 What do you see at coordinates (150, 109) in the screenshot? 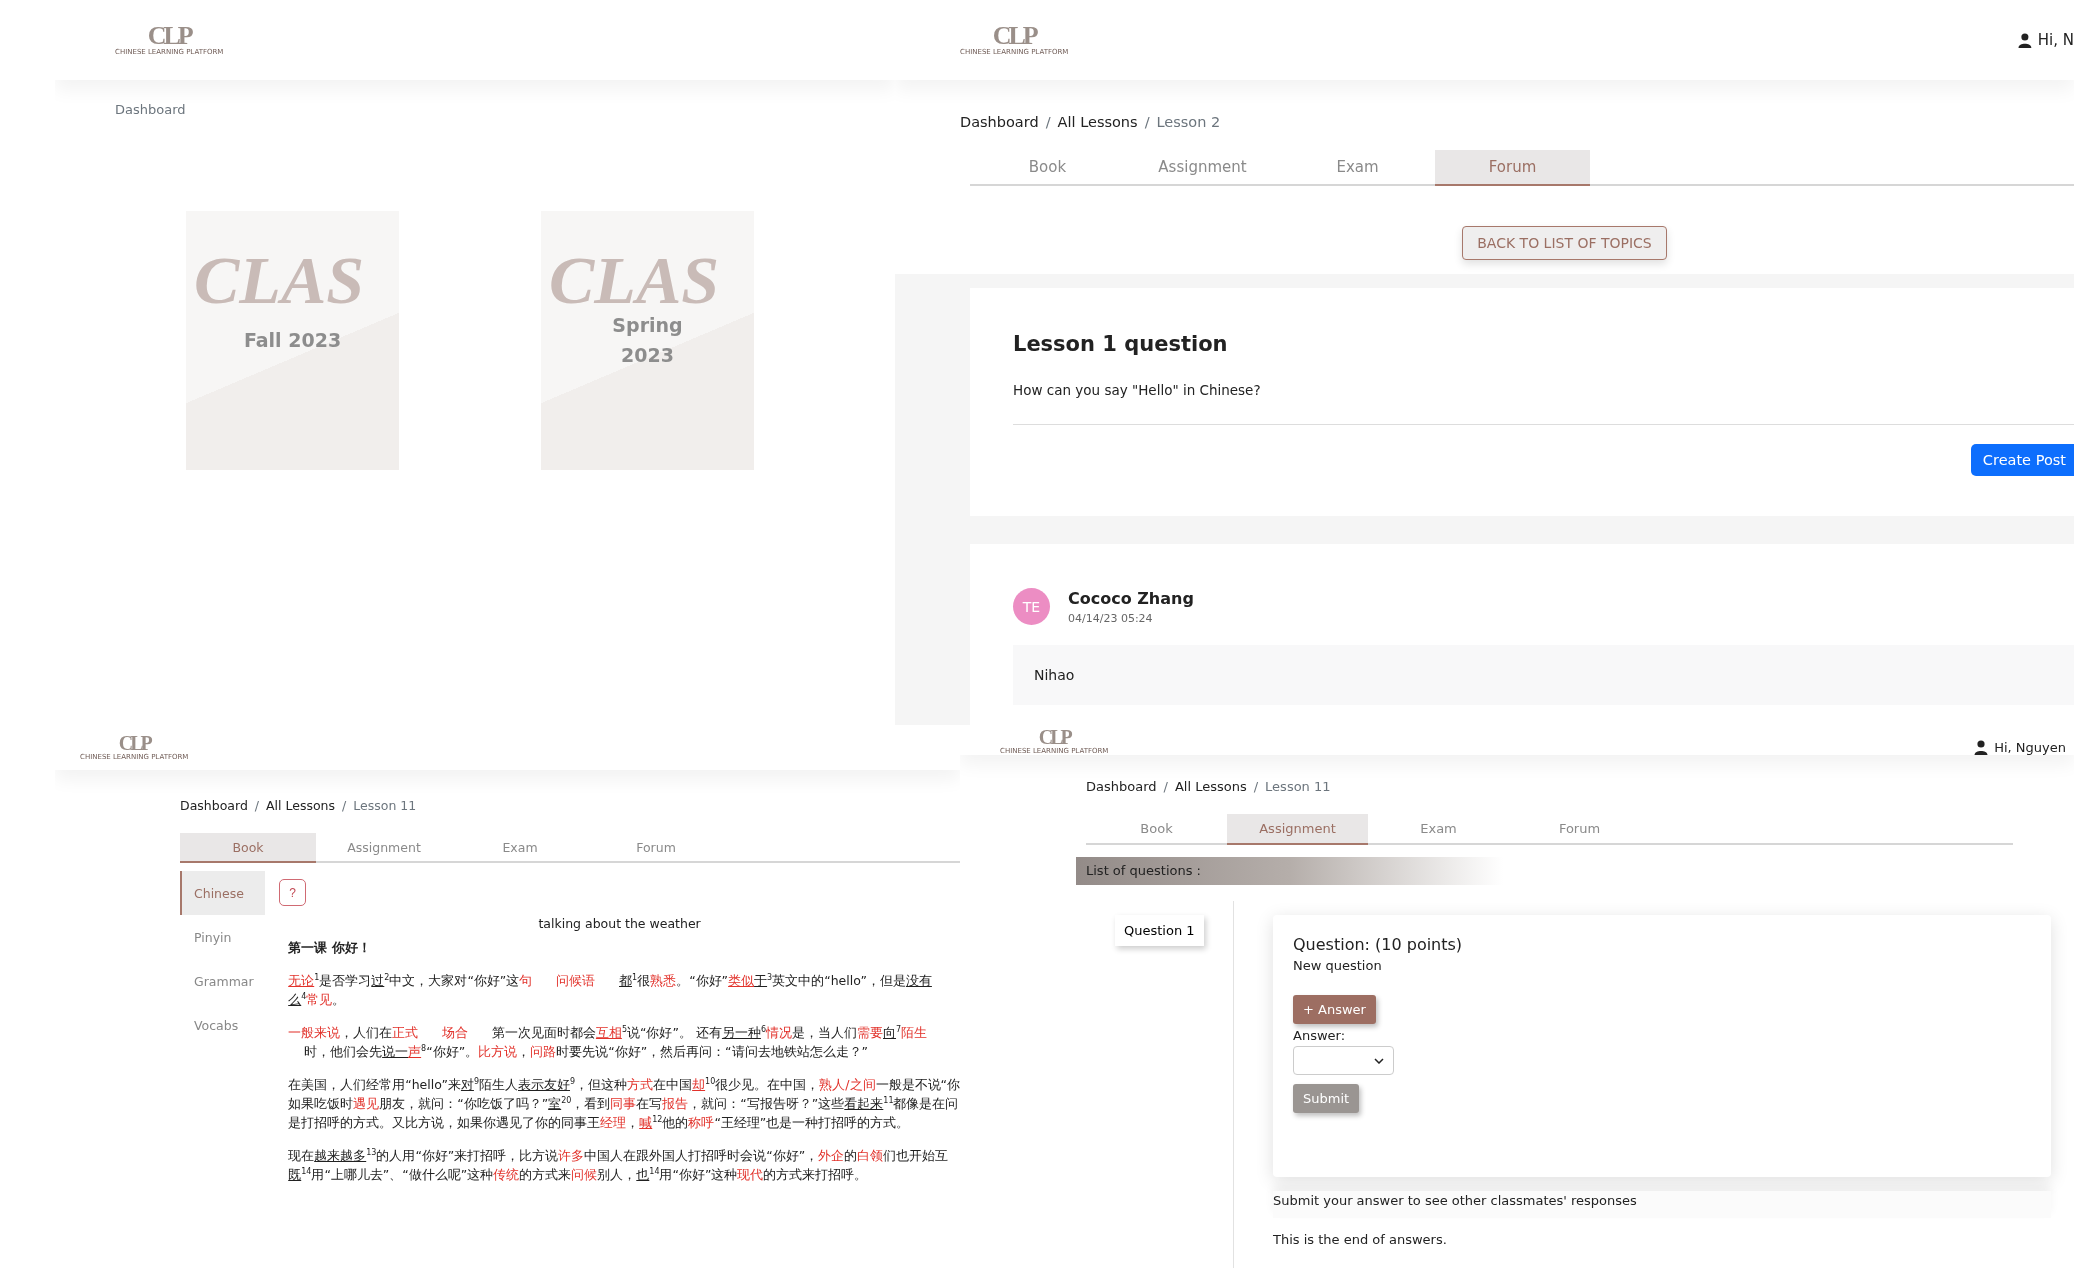
I see `breadcrumb-current: Dashboard` at bounding box center [150, 109].